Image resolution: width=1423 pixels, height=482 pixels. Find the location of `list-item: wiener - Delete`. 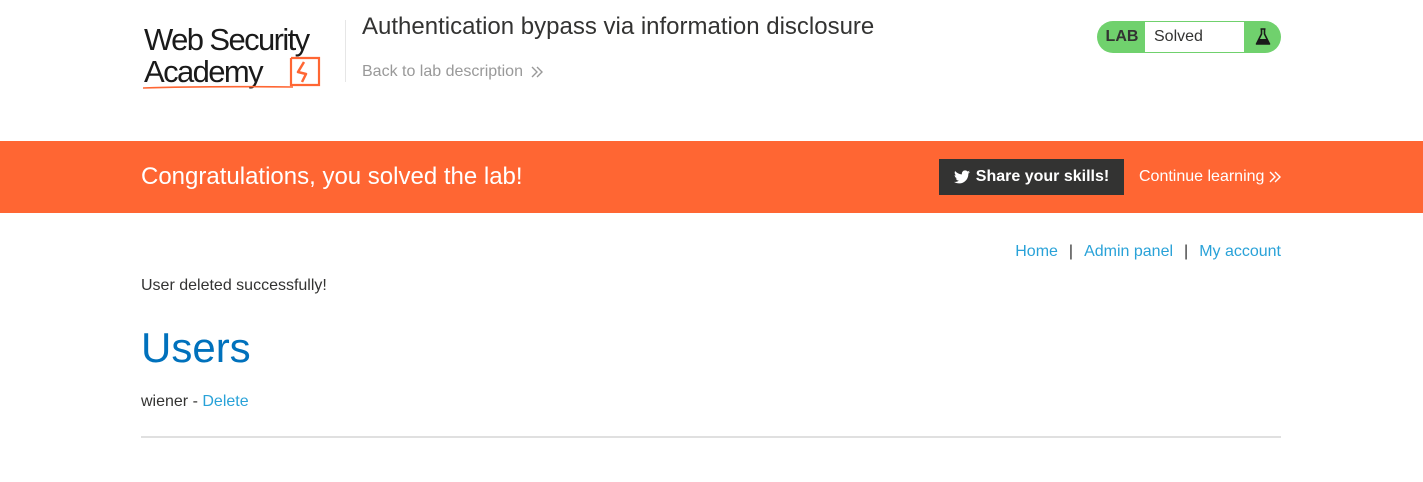

list-item: wiener - Delete is located at coordinates (195, 402).